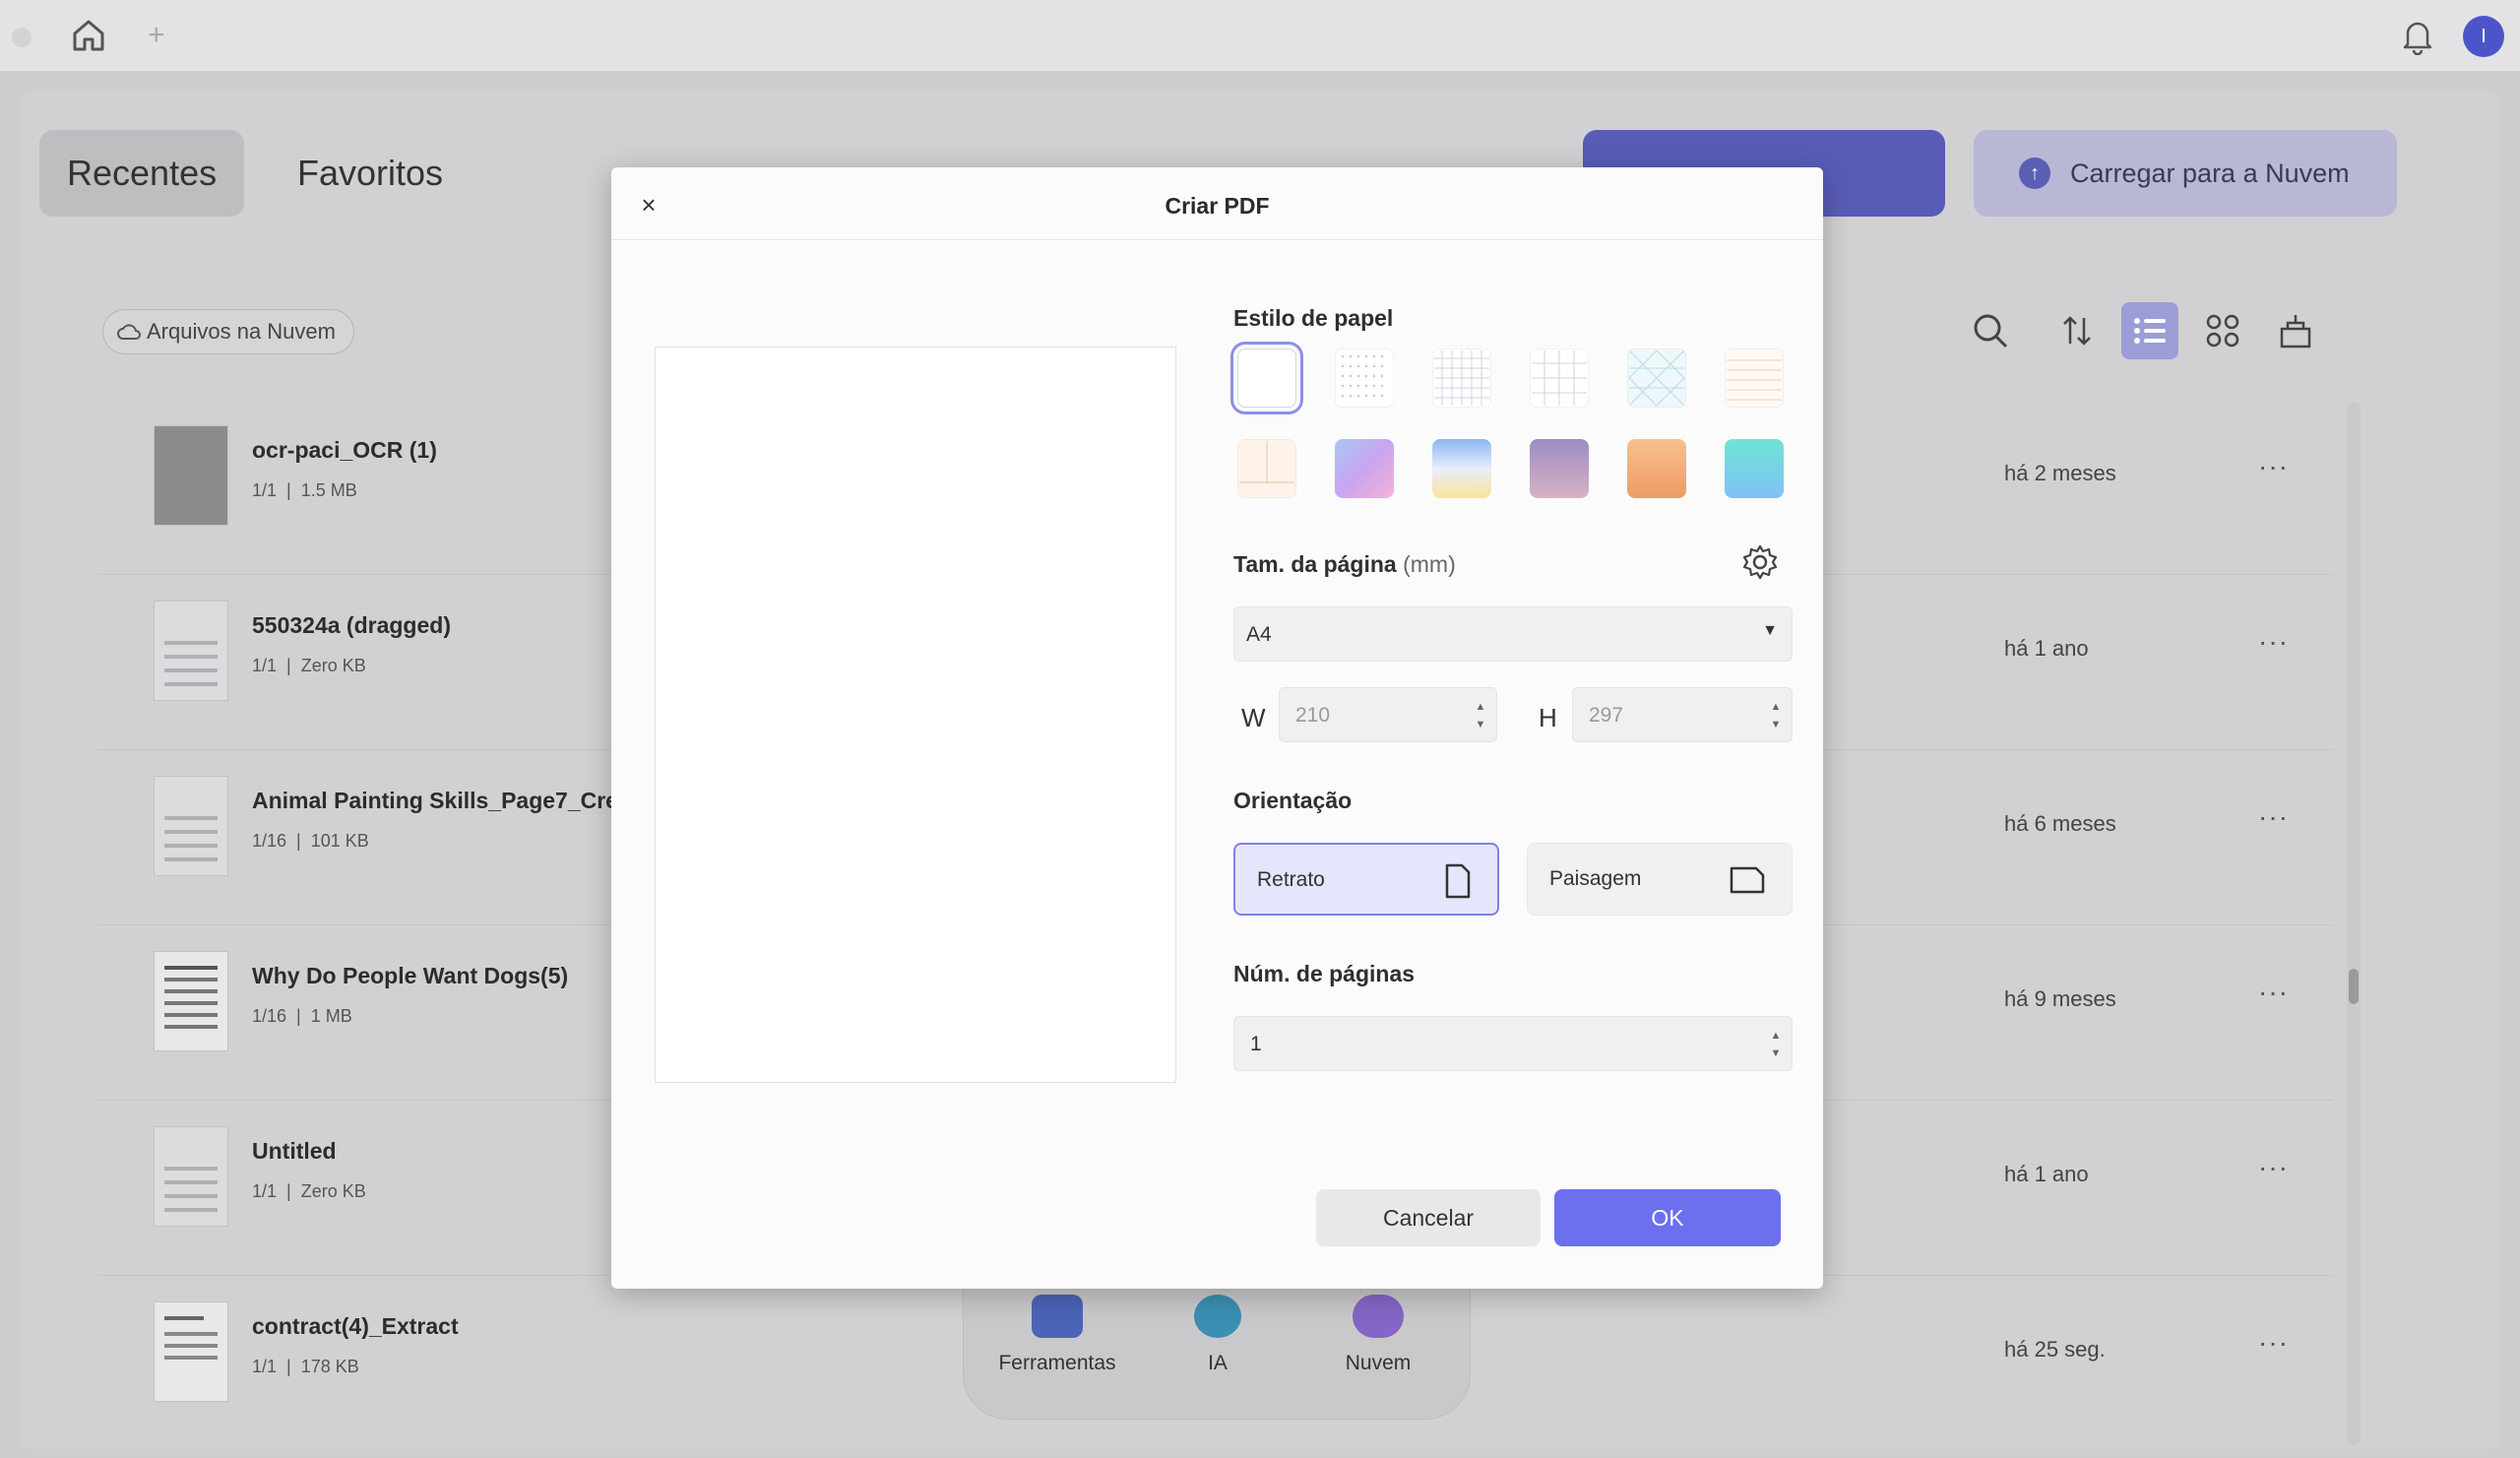 The height and width of the screenshot is (1458, 2520). What do you see at coordinates (1461, 378) in the screenshot?
I see `paper-style-small-grid` at bounding box center [1461, 378].